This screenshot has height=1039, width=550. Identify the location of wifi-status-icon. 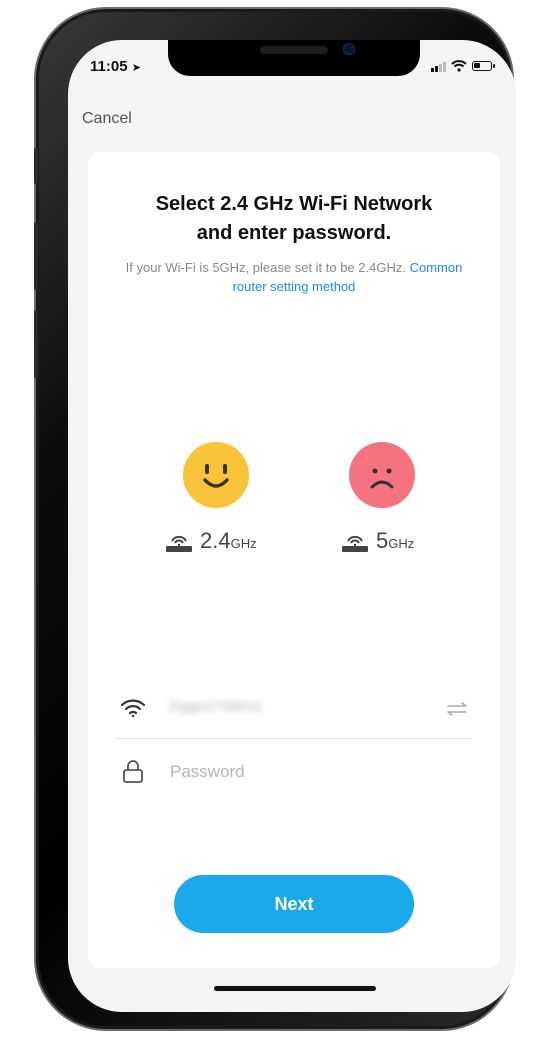
(459, 66).